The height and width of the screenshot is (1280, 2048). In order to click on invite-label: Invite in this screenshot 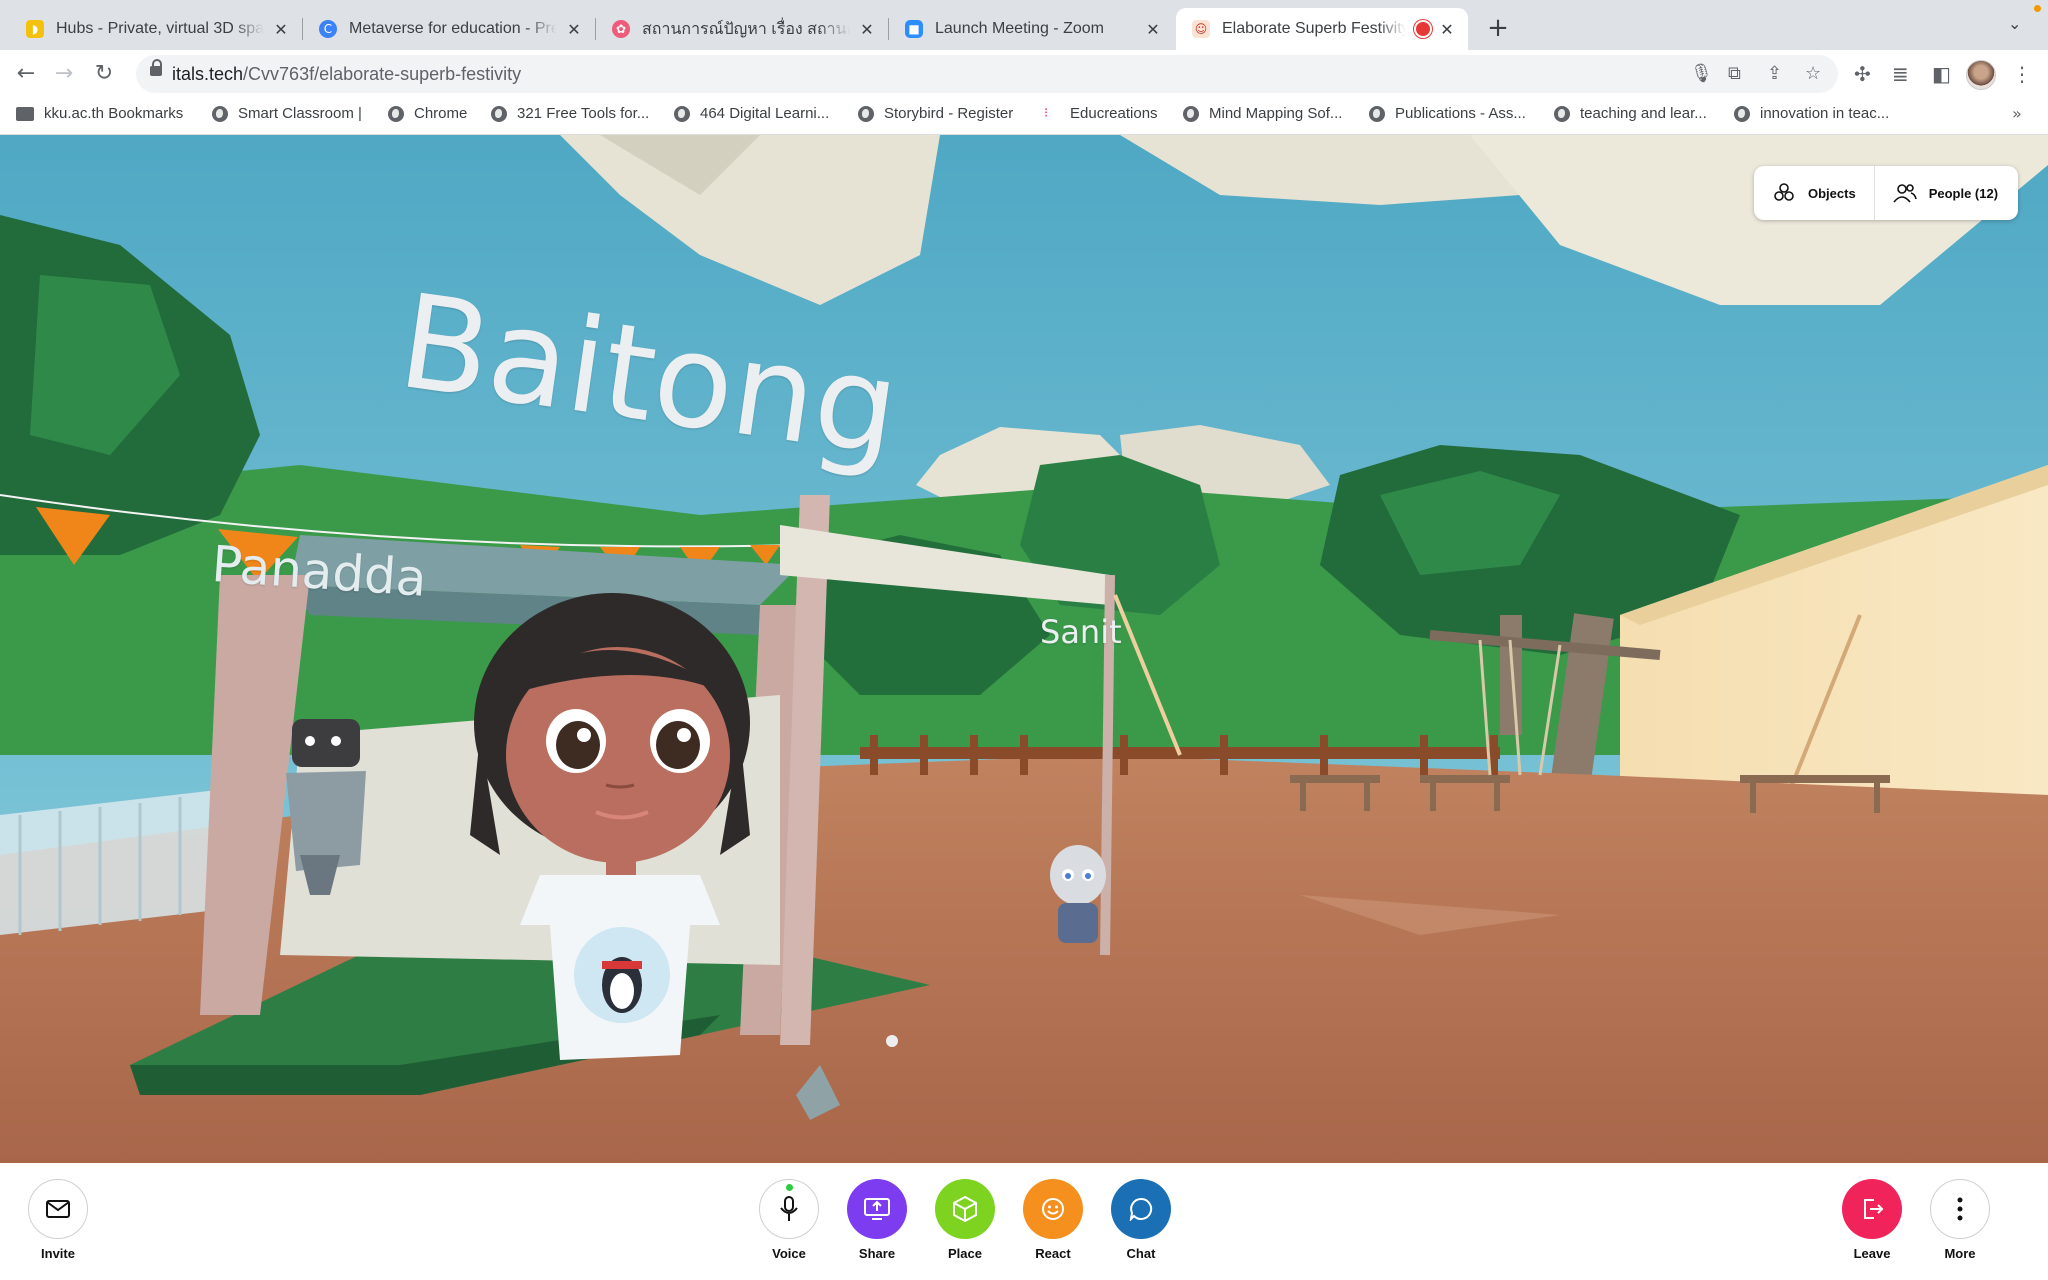, I will do `click(58, 1253)`.